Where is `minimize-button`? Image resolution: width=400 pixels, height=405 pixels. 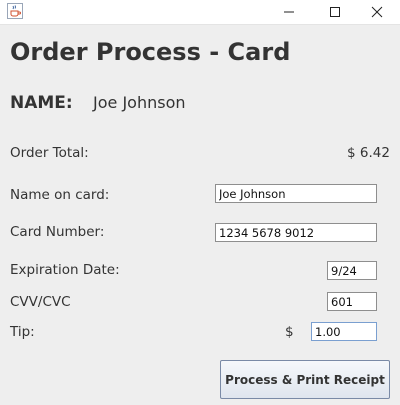 minimize-button is located at coordinates (289, 12).